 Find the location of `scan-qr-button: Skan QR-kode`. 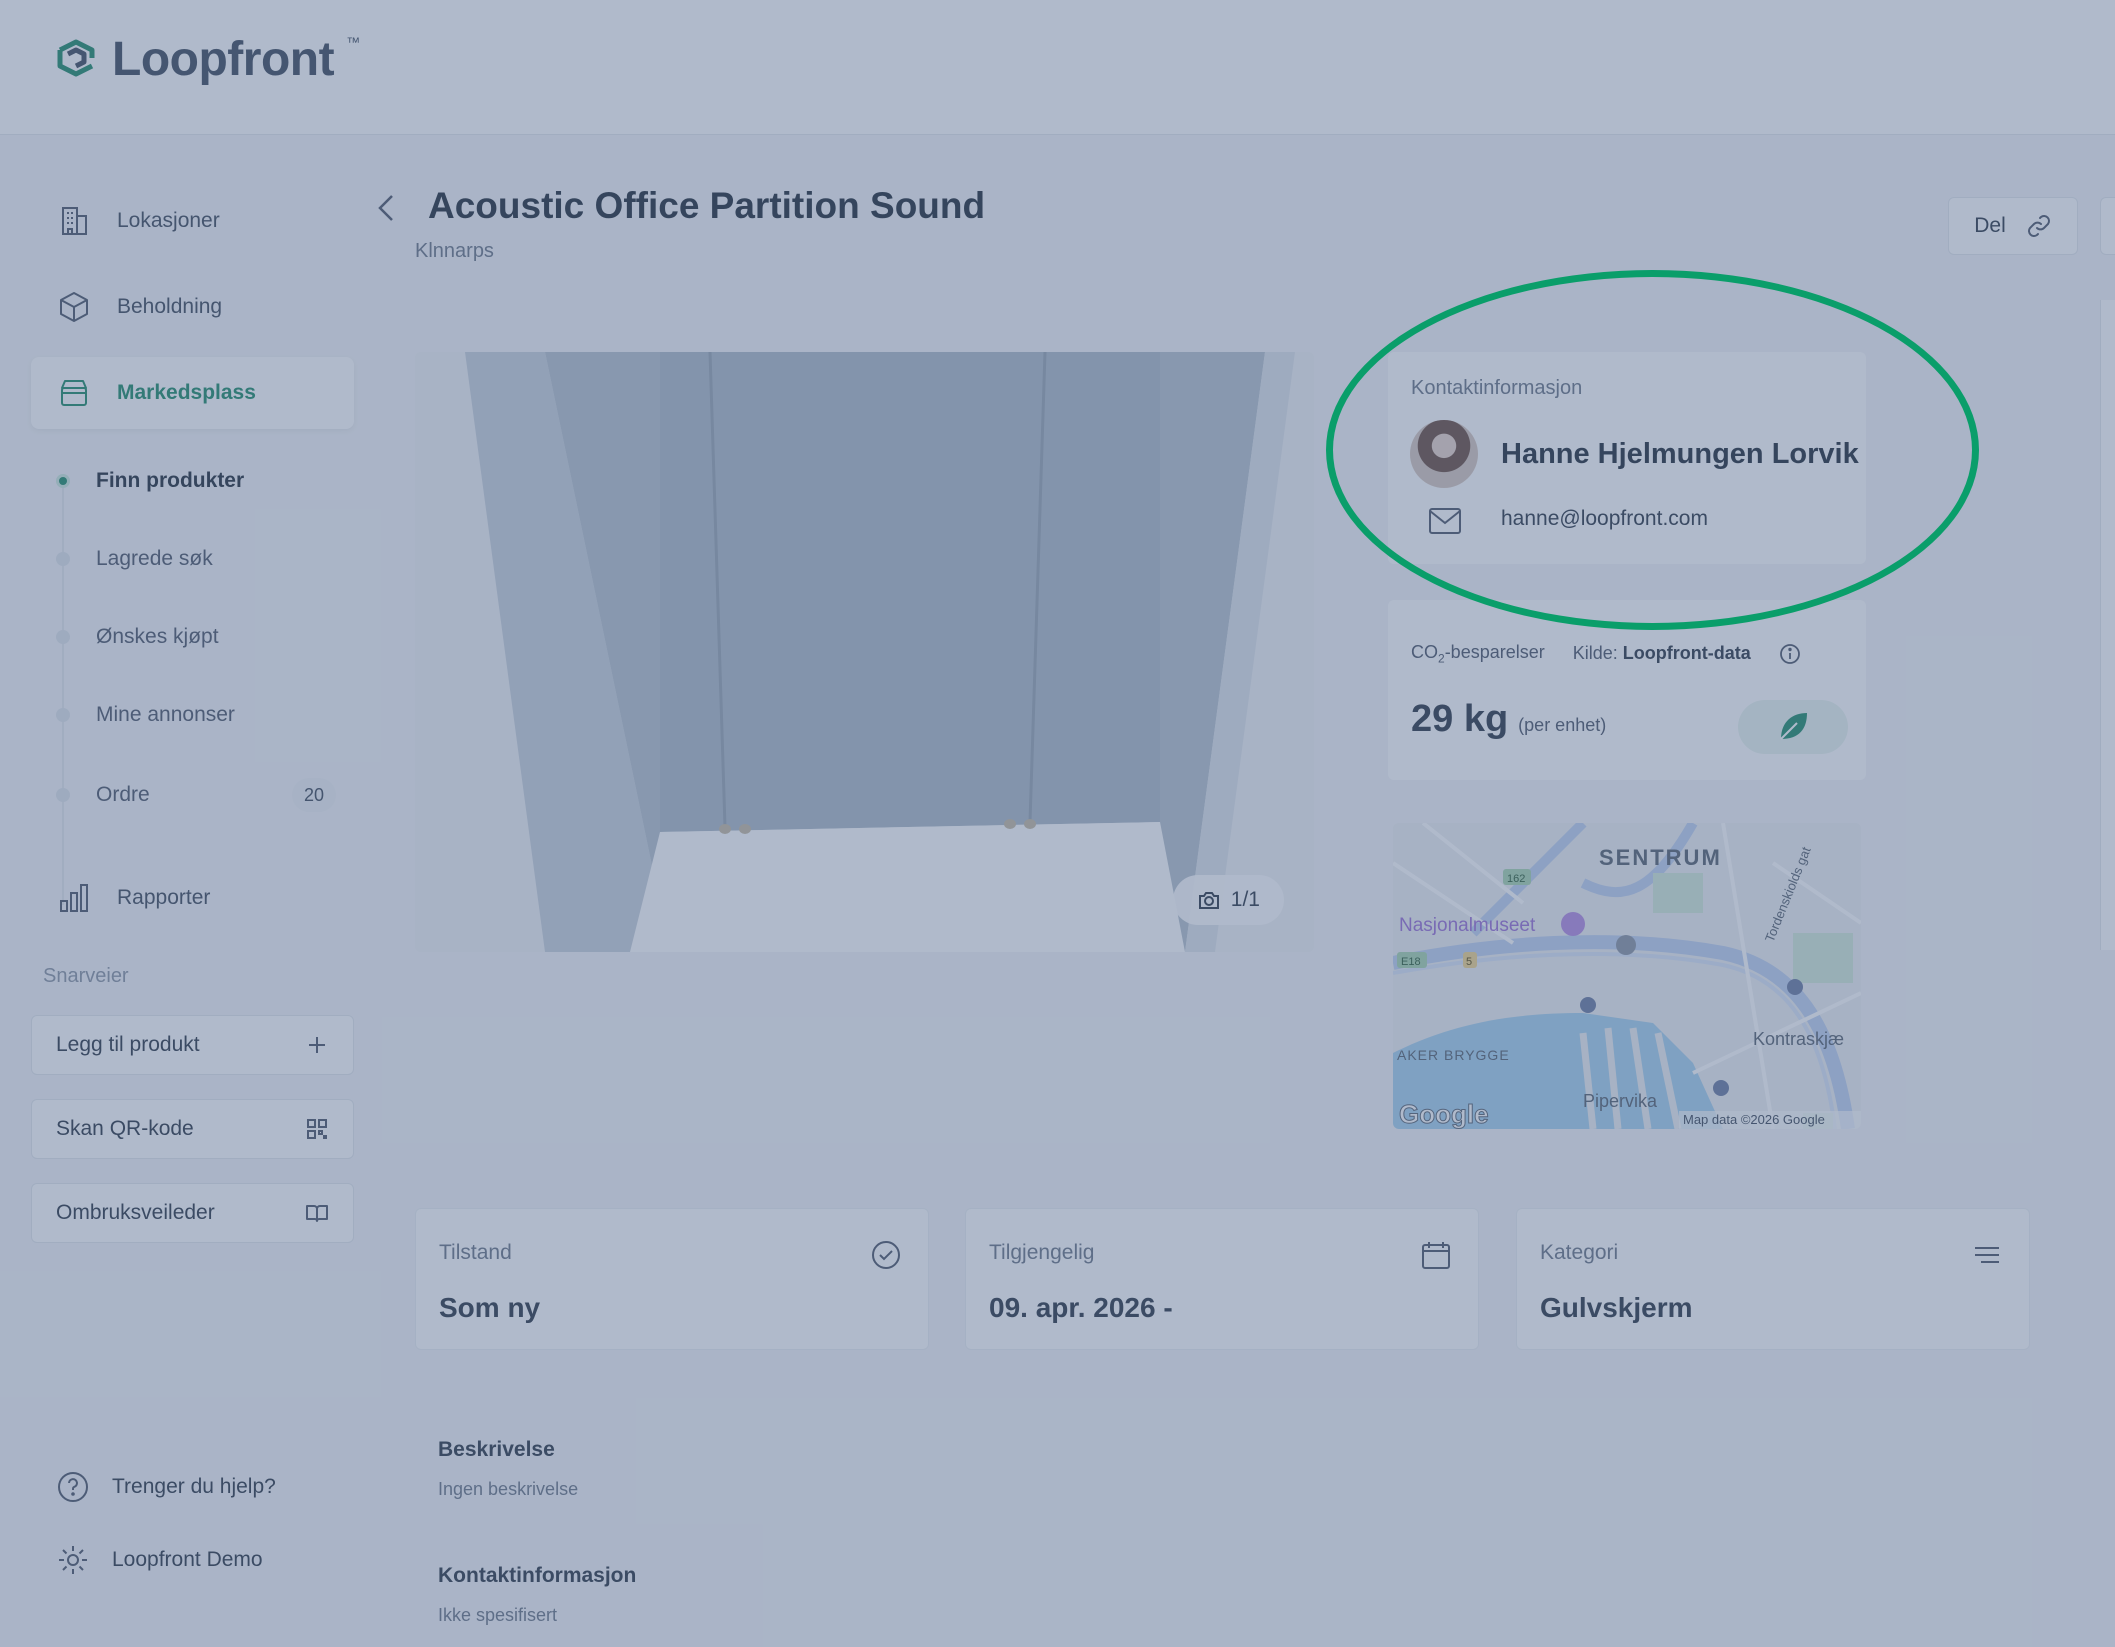

scan-qr-button: Skan QR-kode is located at coordinates (192, 1129).